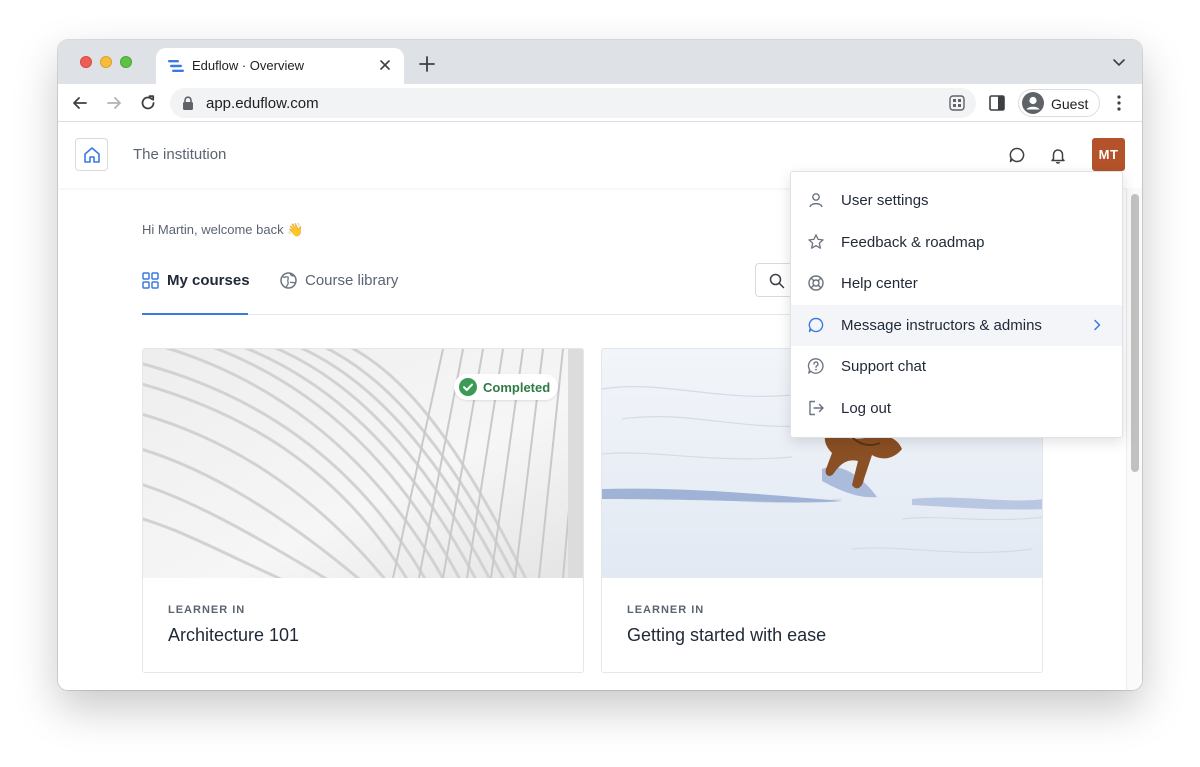 The width and height of the screenshot is (1200, 767). I want to click on menu-label: Message instructors & admins, so click(941, 325).